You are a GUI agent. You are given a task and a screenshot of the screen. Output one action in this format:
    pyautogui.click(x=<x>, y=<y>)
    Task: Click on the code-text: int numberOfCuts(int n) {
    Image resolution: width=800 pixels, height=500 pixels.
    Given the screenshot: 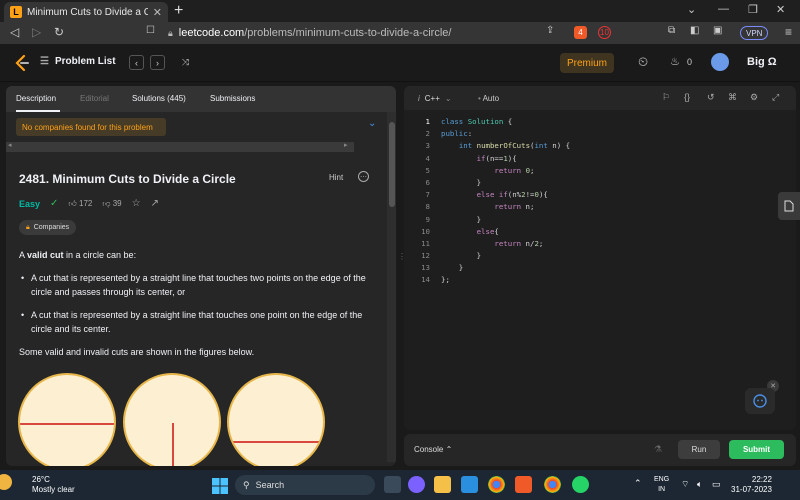 What is the action you would take?
    pyautogui.click(x=514, y=146)
    